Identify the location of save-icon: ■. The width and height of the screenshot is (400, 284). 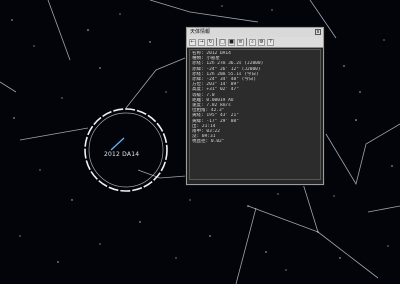
(231, 42).